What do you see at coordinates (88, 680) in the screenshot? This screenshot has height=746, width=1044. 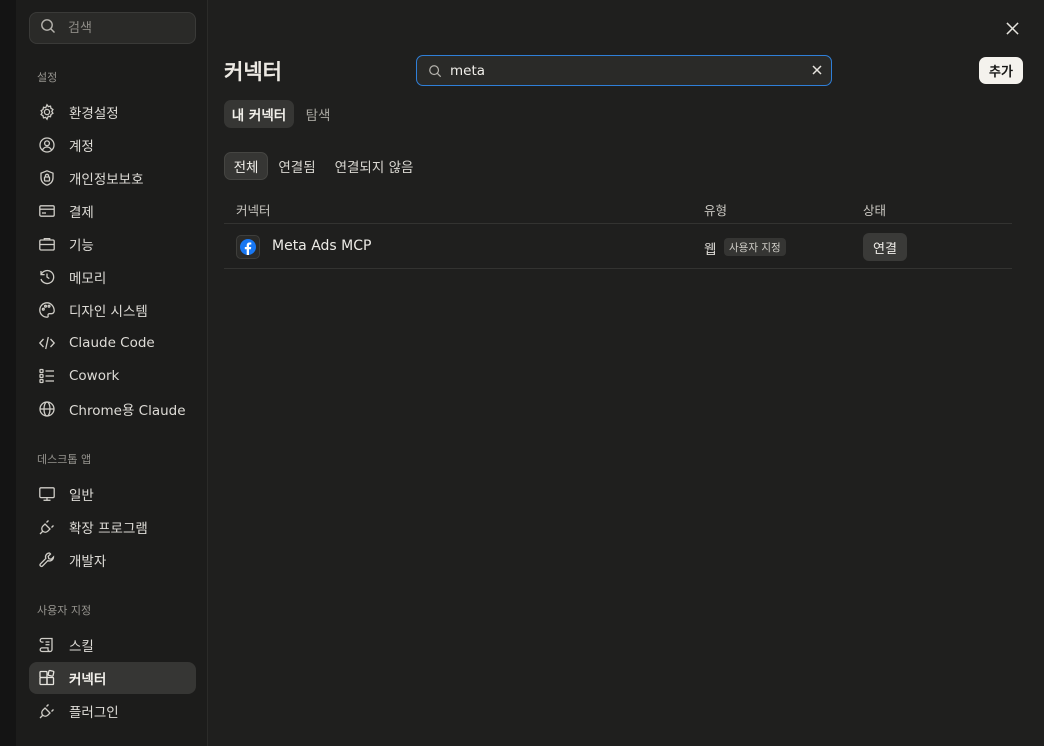 I see `sidebar-item-label: 커넥터` at bounding box center [88, 680].